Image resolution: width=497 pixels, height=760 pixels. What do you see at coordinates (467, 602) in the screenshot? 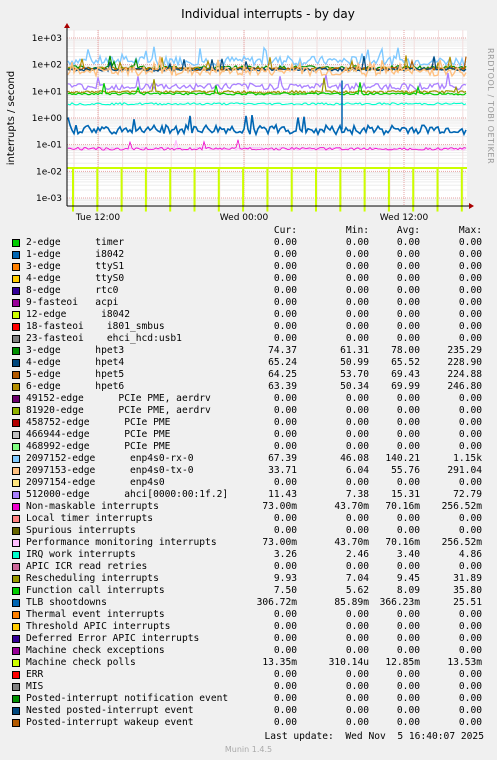
I see `legend-max: 25.51` at bounding box center [467, 602].